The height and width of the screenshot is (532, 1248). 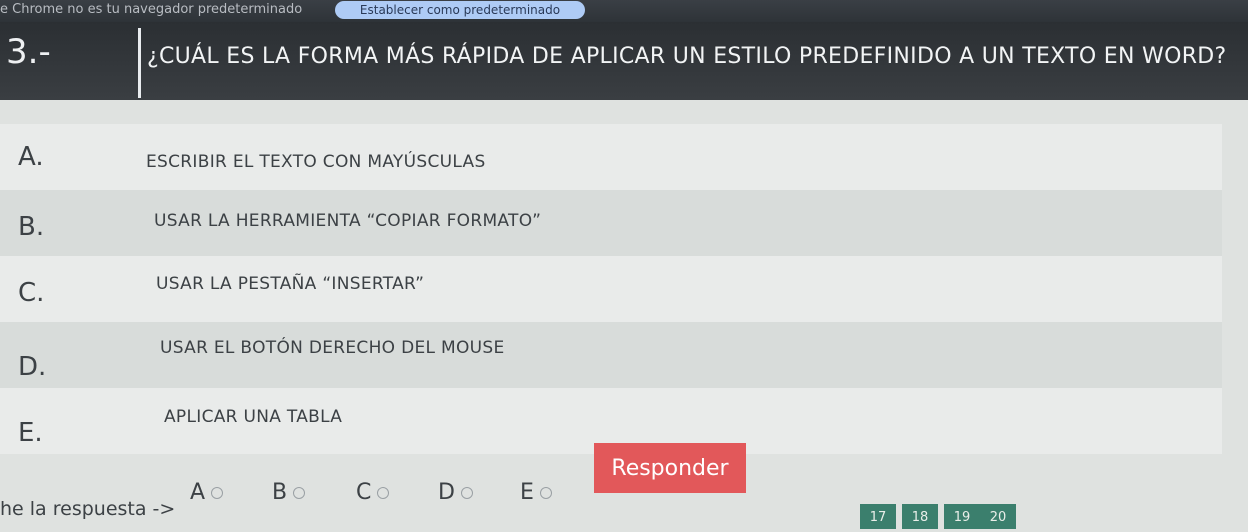 What do you see at coordinates (332, 348) in the screenshot?
I see `option-text: USAR EL BOTÓN DERECHO DEL MOUSE` at bounding box center [332, 348].